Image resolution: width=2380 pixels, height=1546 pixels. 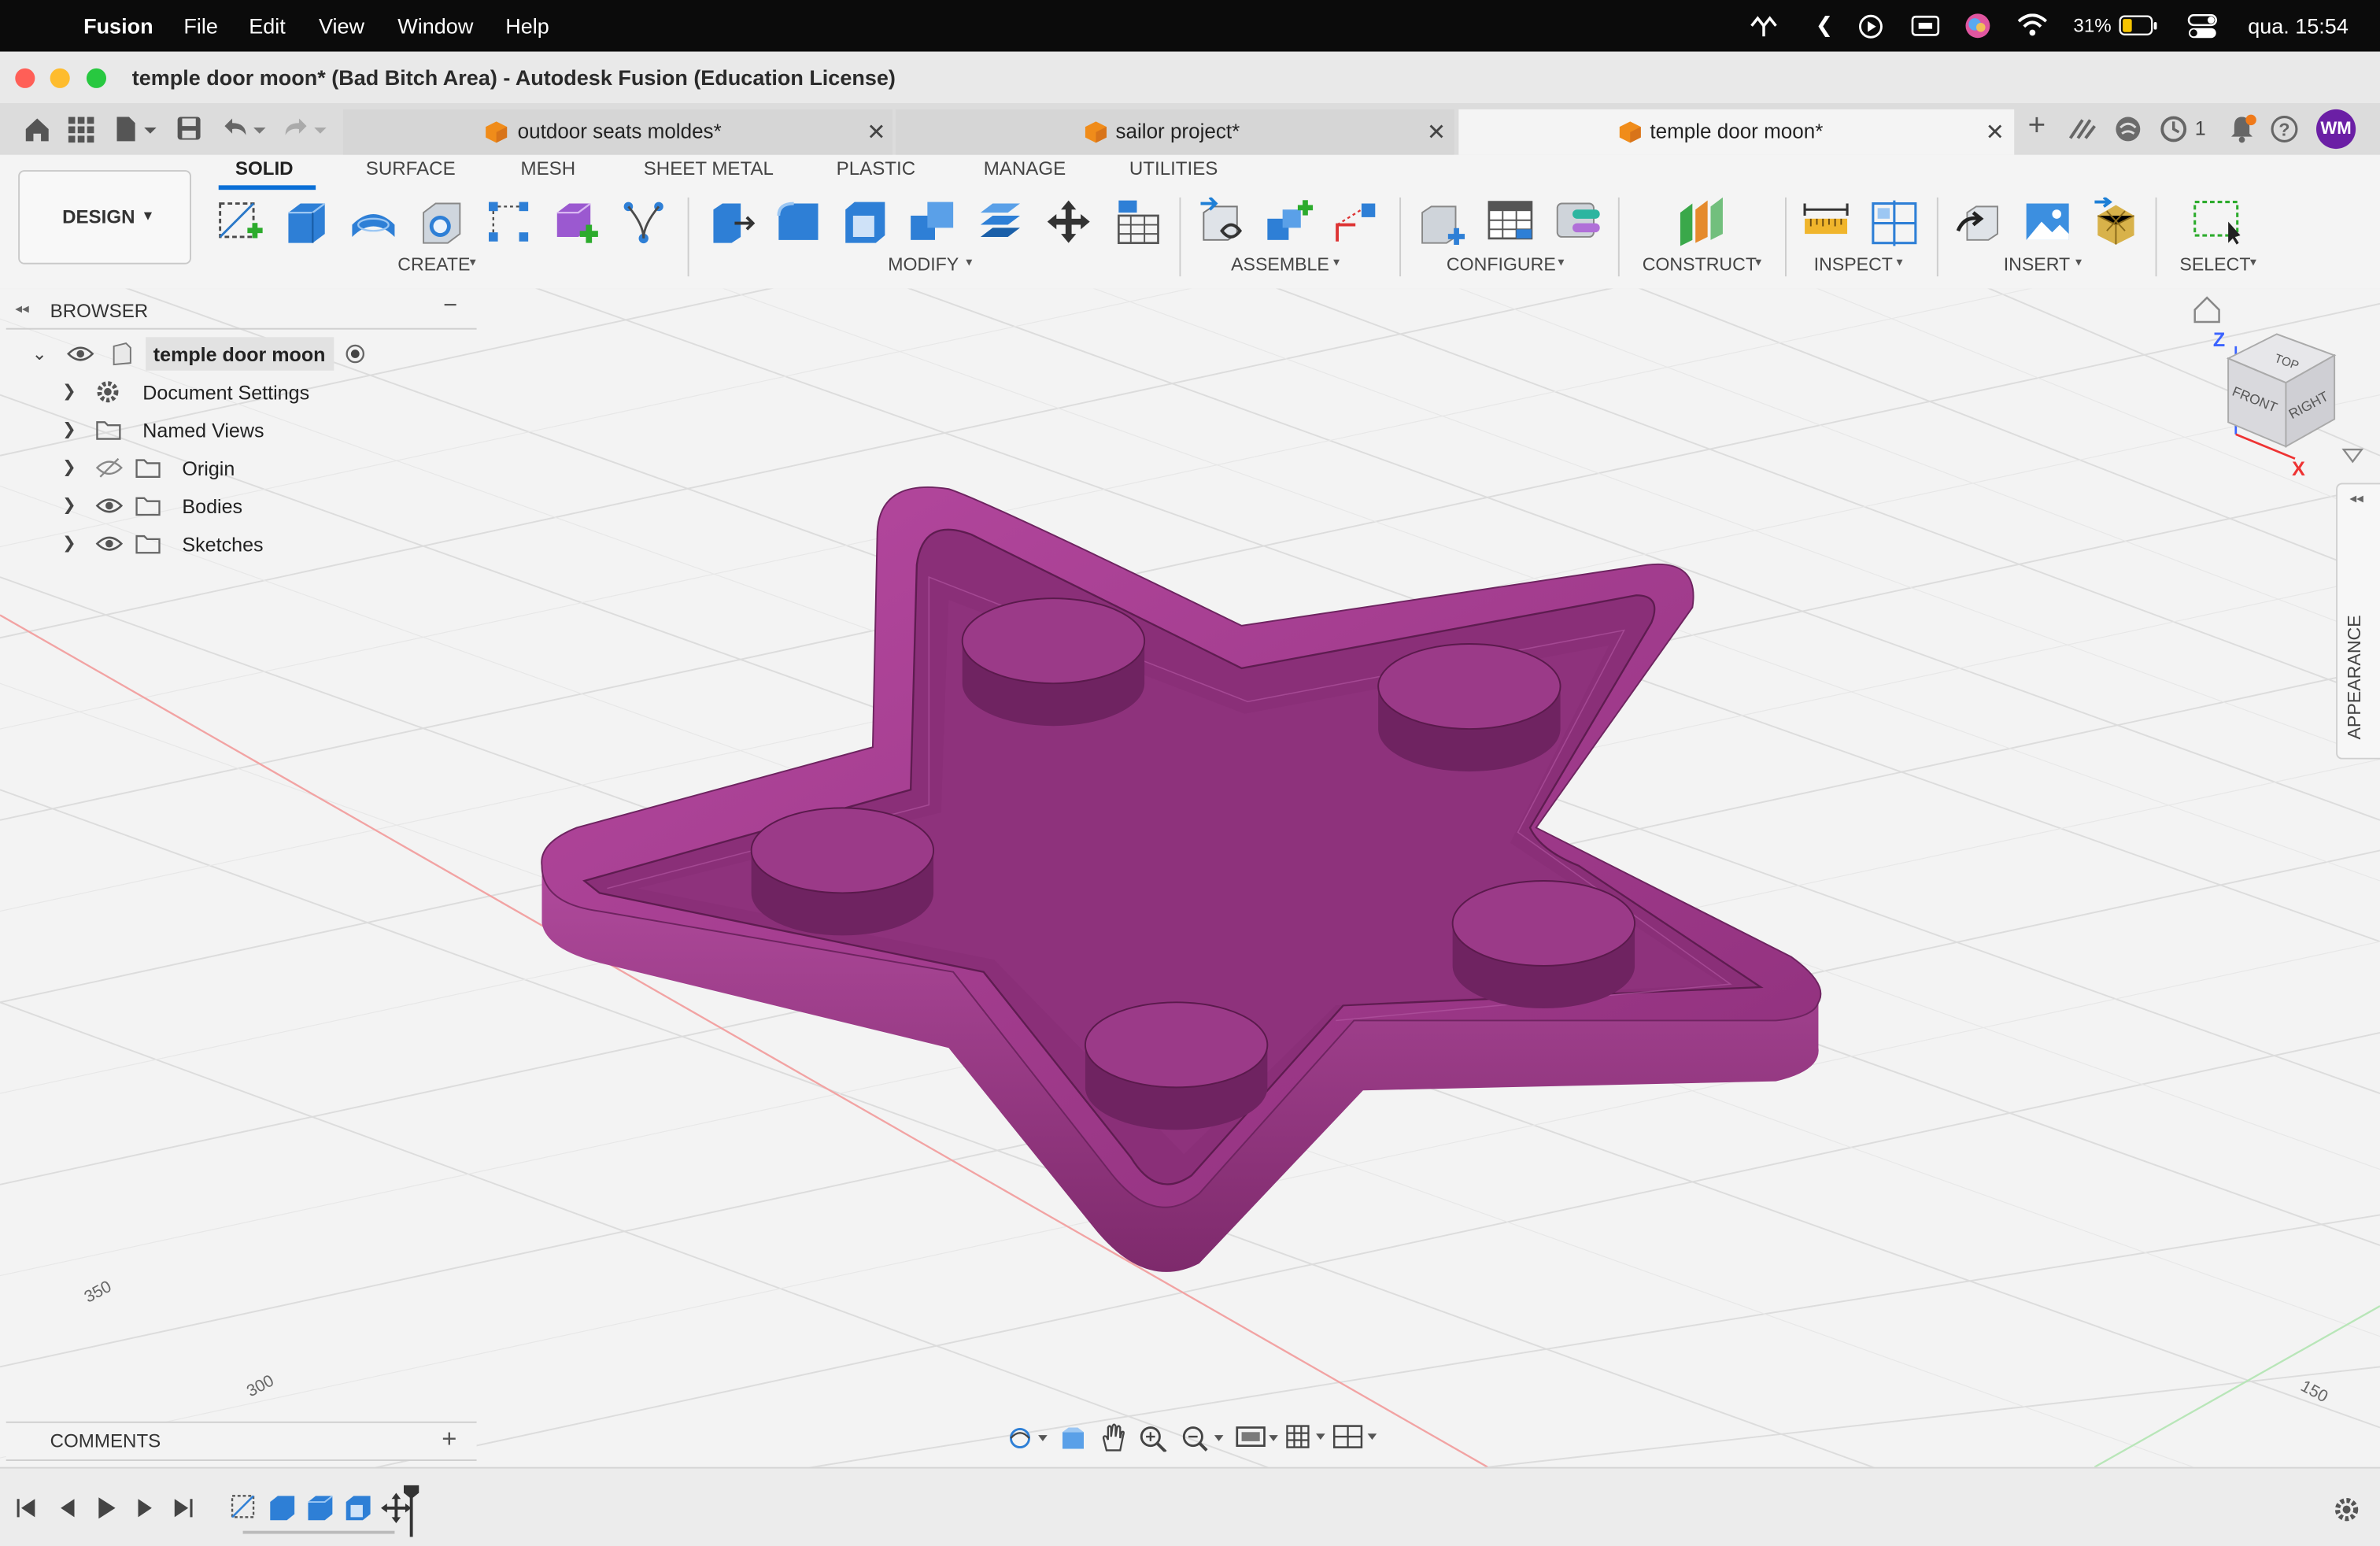 What do you see at coordinates (433, 264) in the screenshot?
I see `group-create: CREATE` at bounding box center [433, 264].